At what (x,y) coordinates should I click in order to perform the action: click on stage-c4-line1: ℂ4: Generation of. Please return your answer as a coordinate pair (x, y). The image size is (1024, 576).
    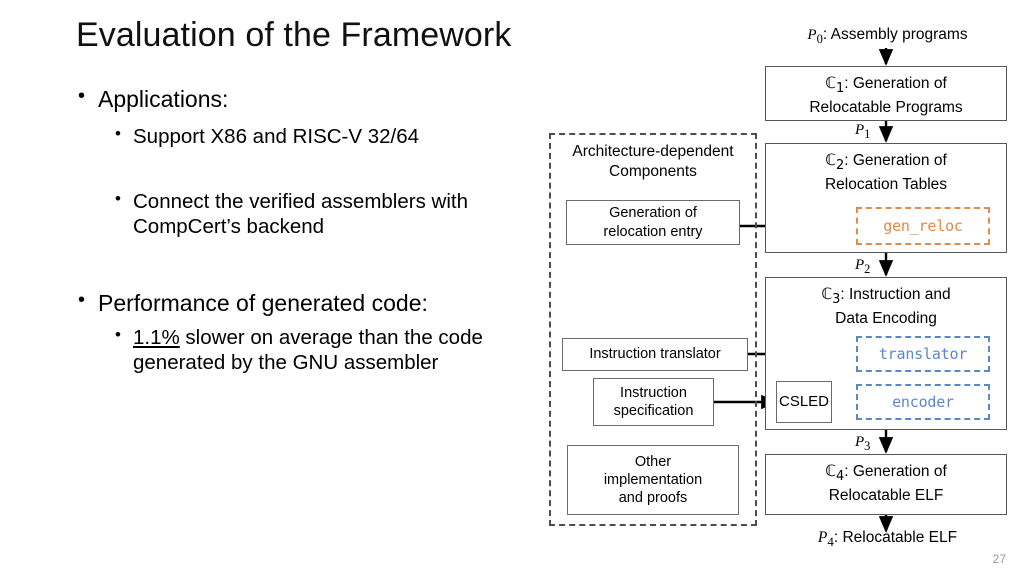
    Looking at the image, I should click on (886, 474).